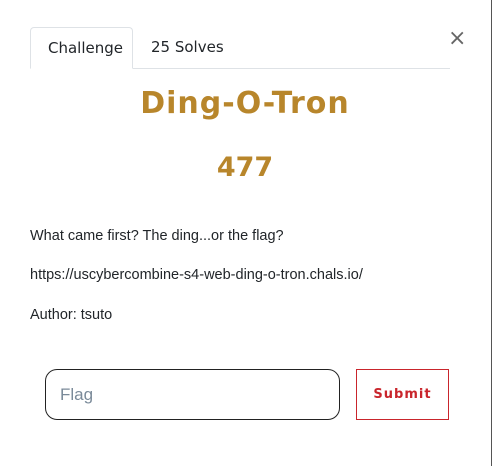  Describe the element at coordinates (71, 315) in the screenshot. I see `challenge-author: Author: tsuto` at that location.